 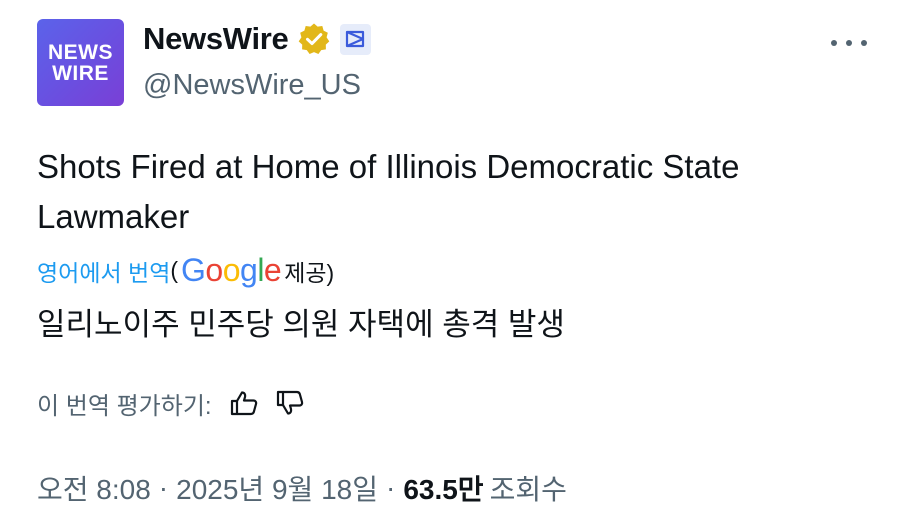 I want to click on post-date: 2025년 9월 18일, so click(x=277, y=488).